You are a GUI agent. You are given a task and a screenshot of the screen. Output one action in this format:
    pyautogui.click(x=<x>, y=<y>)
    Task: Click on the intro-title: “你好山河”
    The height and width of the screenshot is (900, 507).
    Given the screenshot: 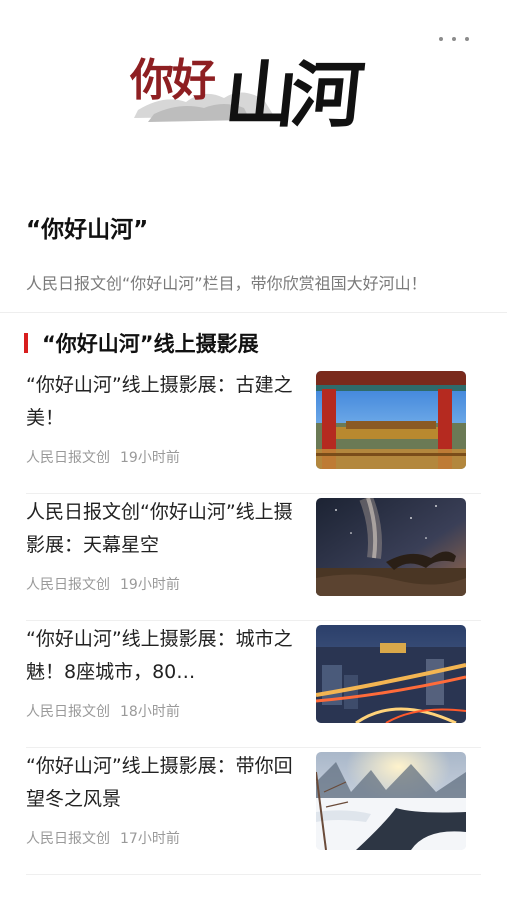 What is the action you would take?
    pyautogui.click(x=87, y=230)
    